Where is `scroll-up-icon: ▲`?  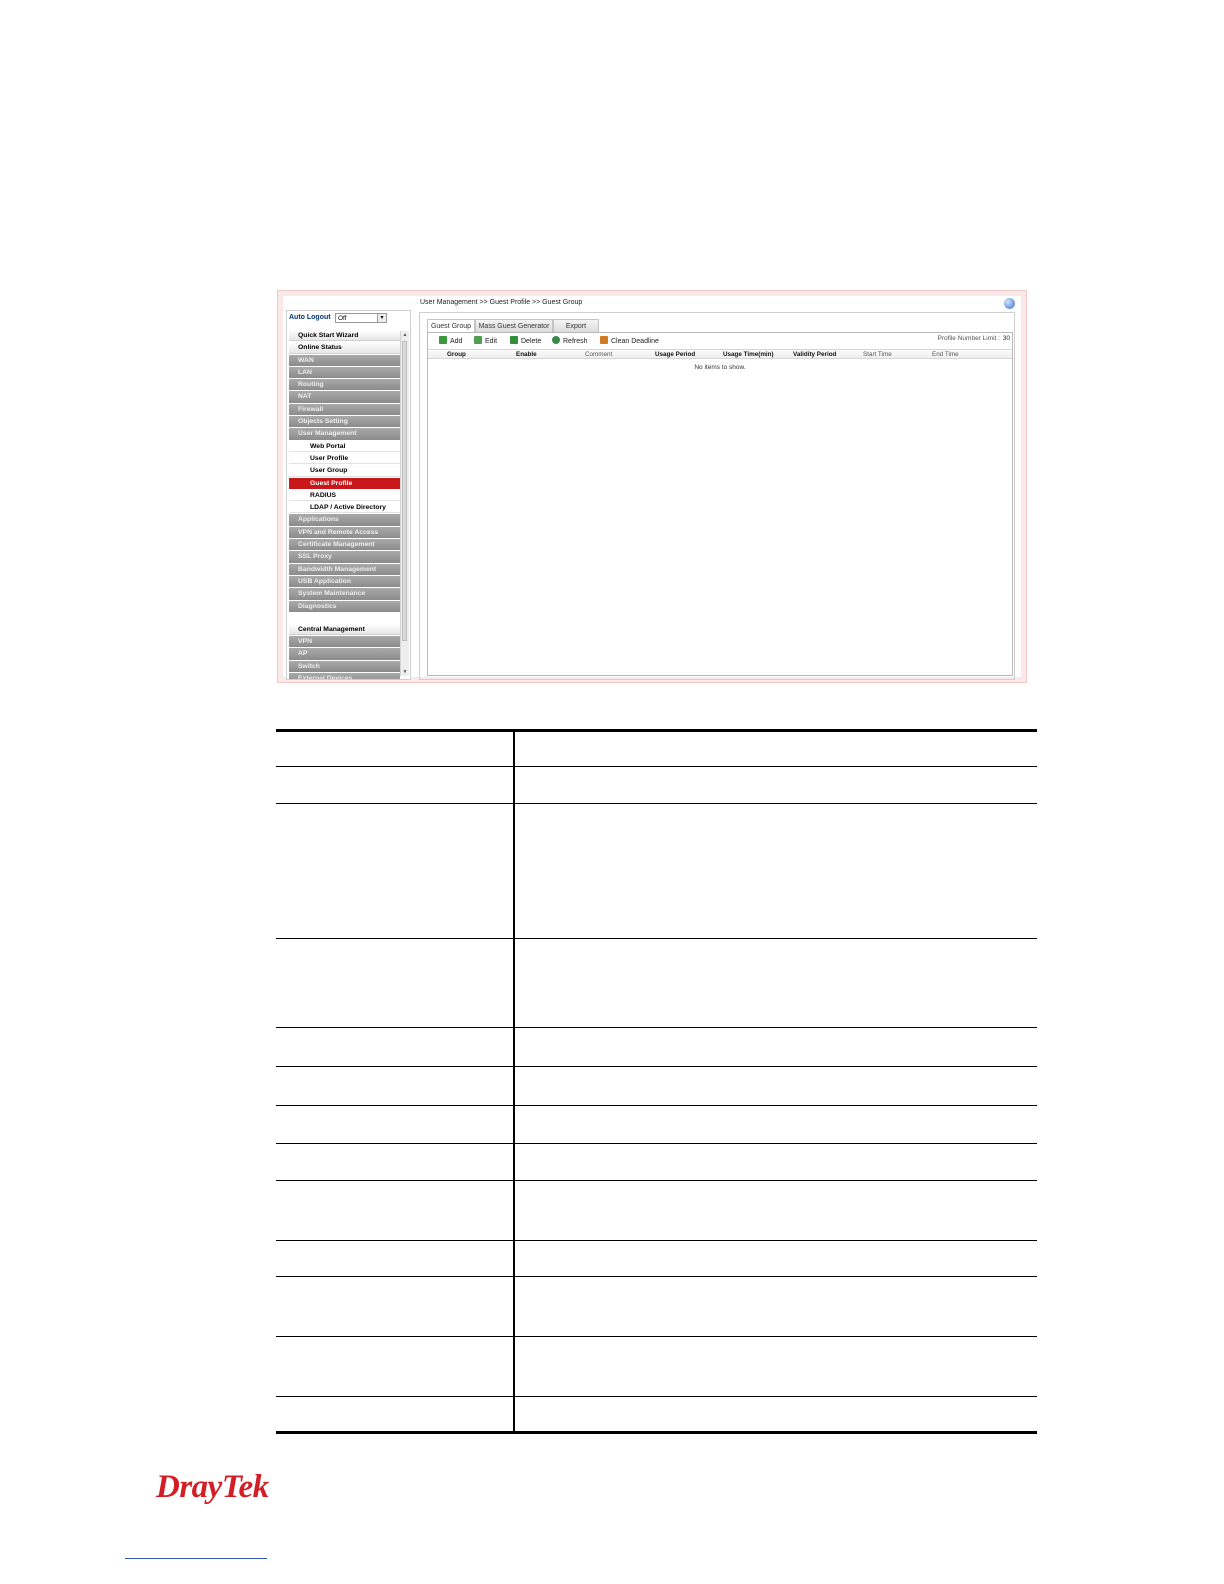
scroll-up-icon: ▲ is located at coordinates (405, 335).